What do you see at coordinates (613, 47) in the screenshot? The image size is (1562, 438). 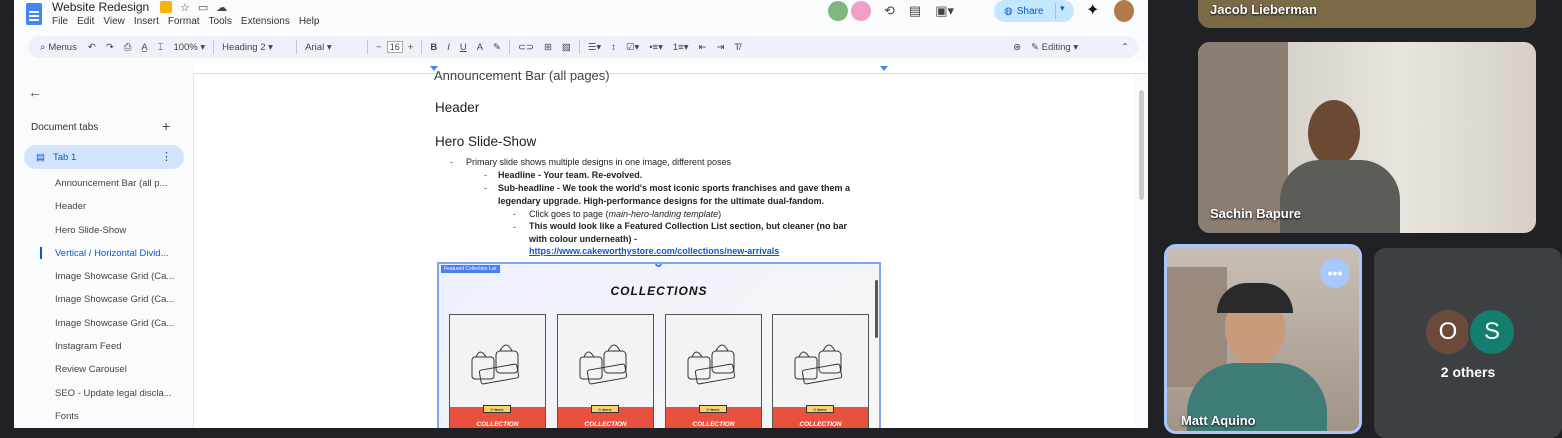 I see `line-spacing-icon: ↕` at bounding box center [613, 47].